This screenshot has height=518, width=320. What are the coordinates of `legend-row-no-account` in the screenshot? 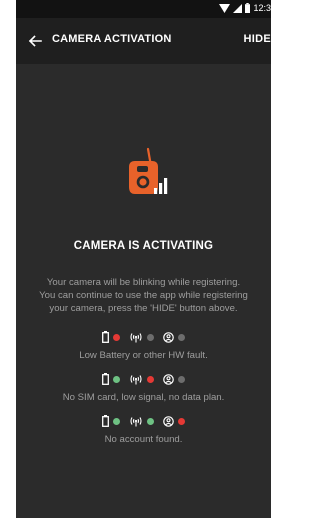 It's located at (143, 421).